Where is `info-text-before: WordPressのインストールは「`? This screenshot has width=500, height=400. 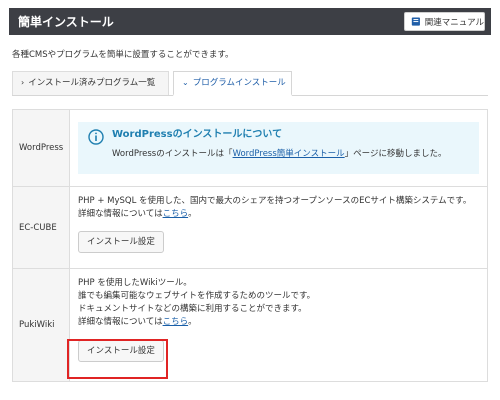
info-text-before: WordPressのインストールは「 is located at coordinates (172, 154).